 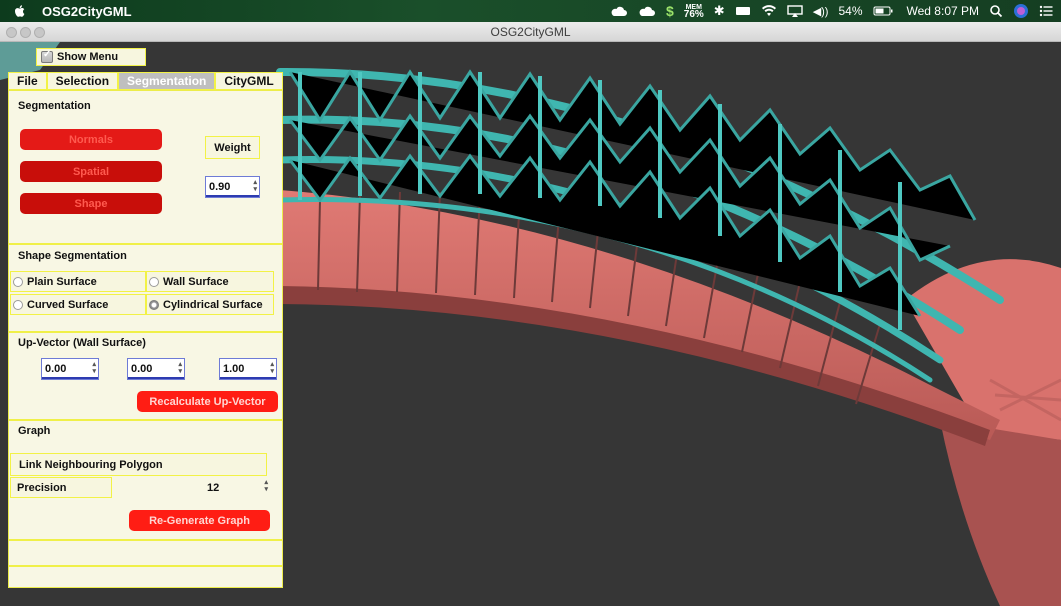 I want to click on show-menu-checkbox: Show Menu, so click(x=91, y=57).